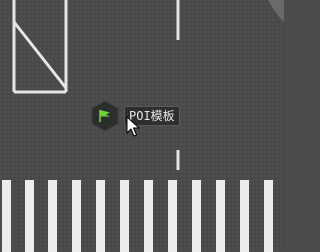  Describe the element at coordinates (152, 116) in the screenshot. I see `poi-label: POI模板` at that location.